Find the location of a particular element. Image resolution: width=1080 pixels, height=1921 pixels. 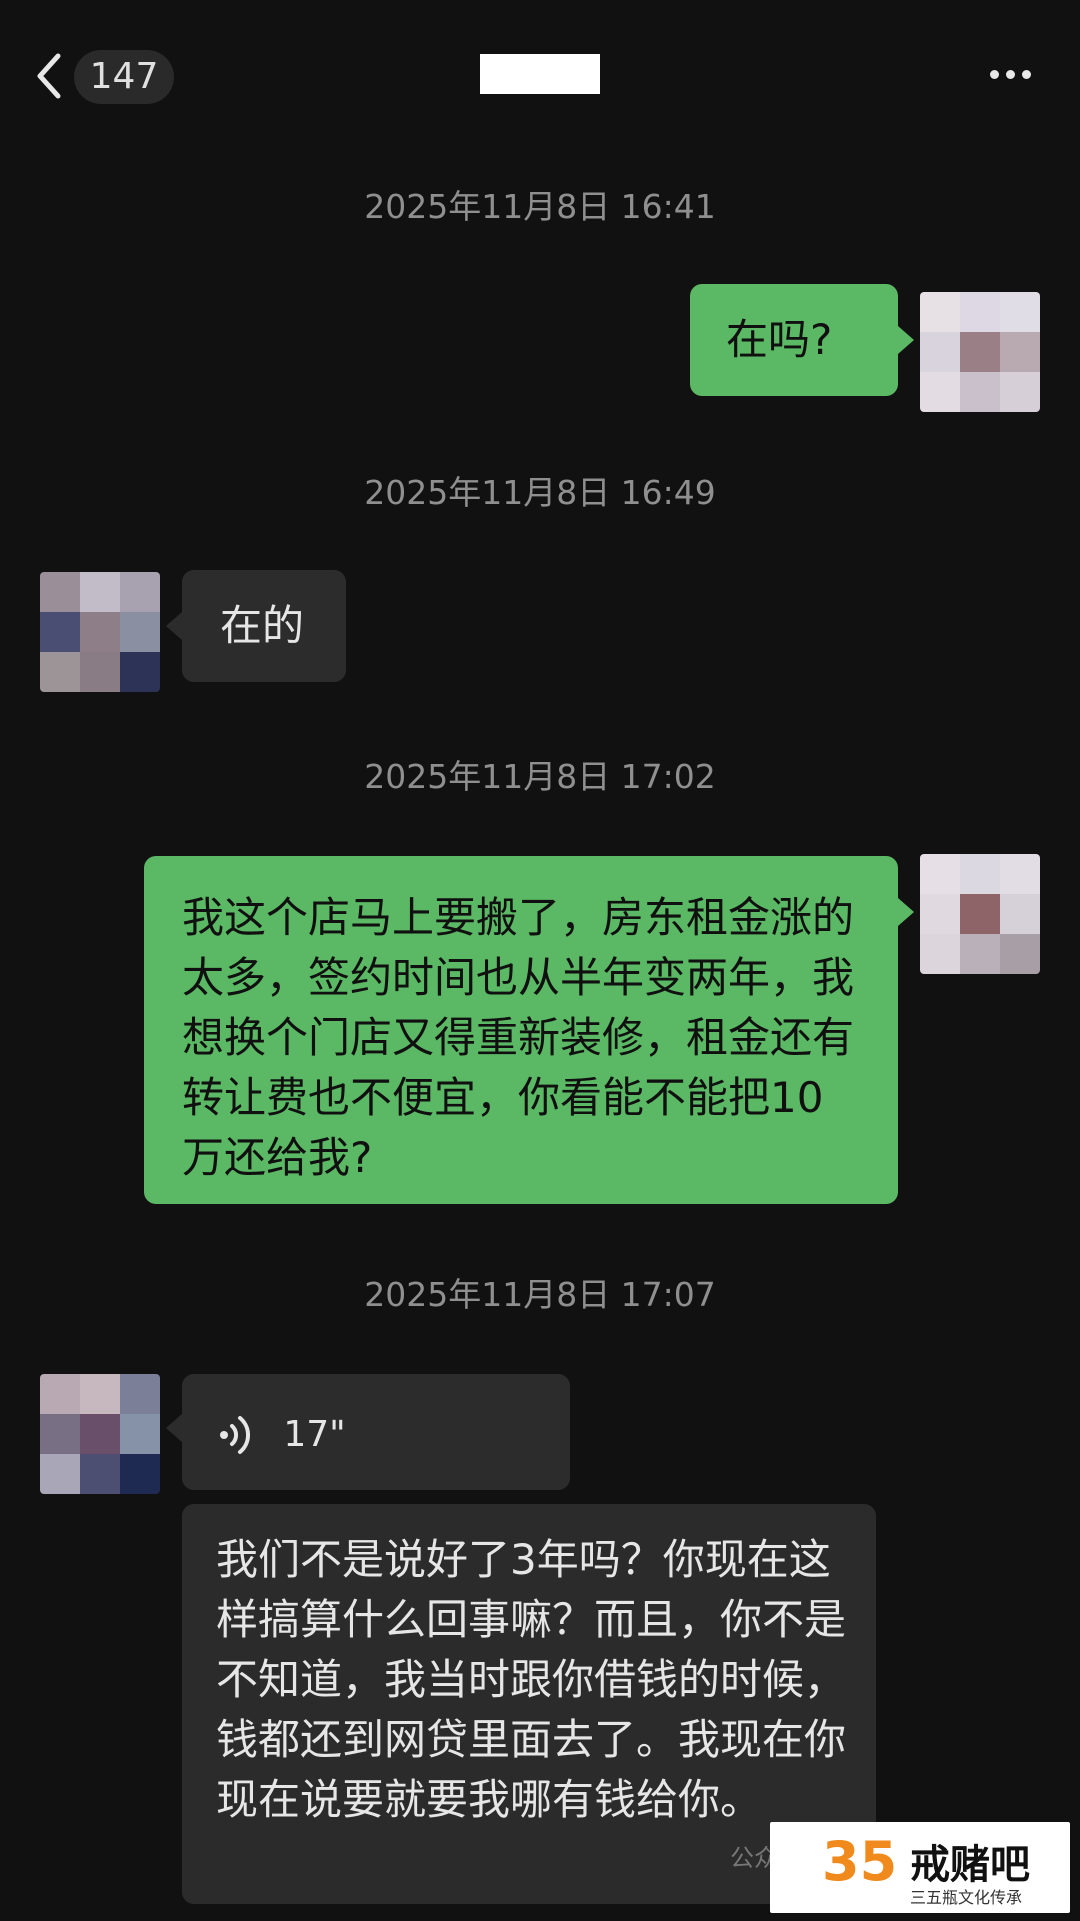

watermark-logo: 35 戒赌吧 三五瓶文化传承 is located at coordinates (920, 1867).